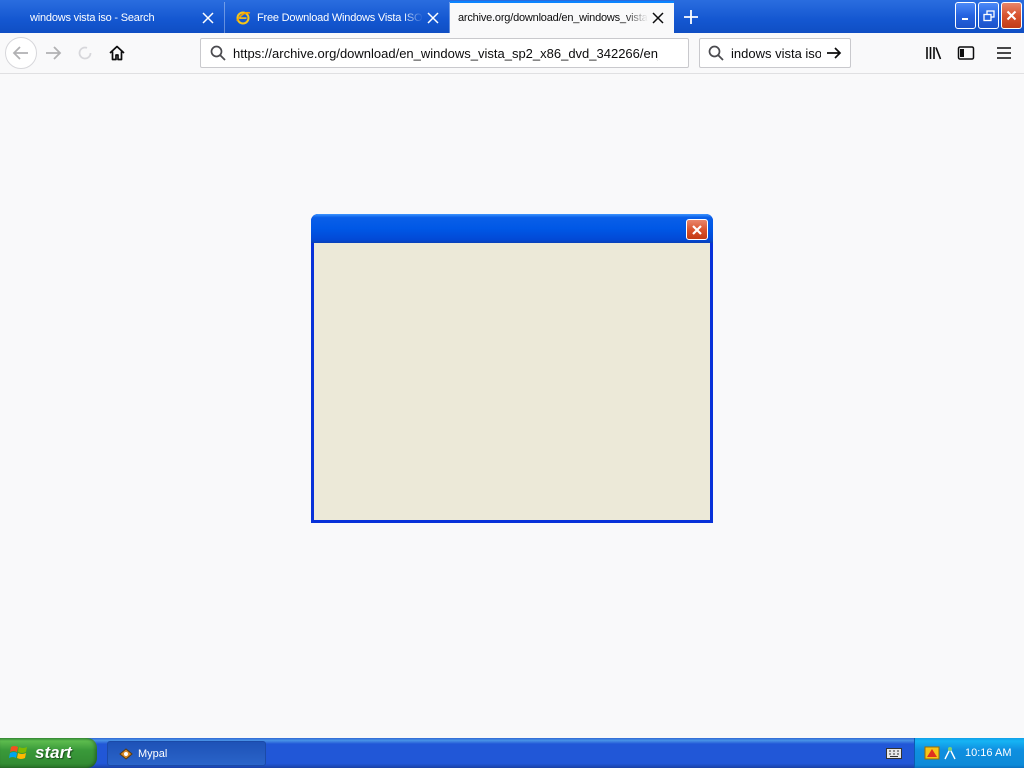  I want to click on mypal-app-icon, so click(126, 753).